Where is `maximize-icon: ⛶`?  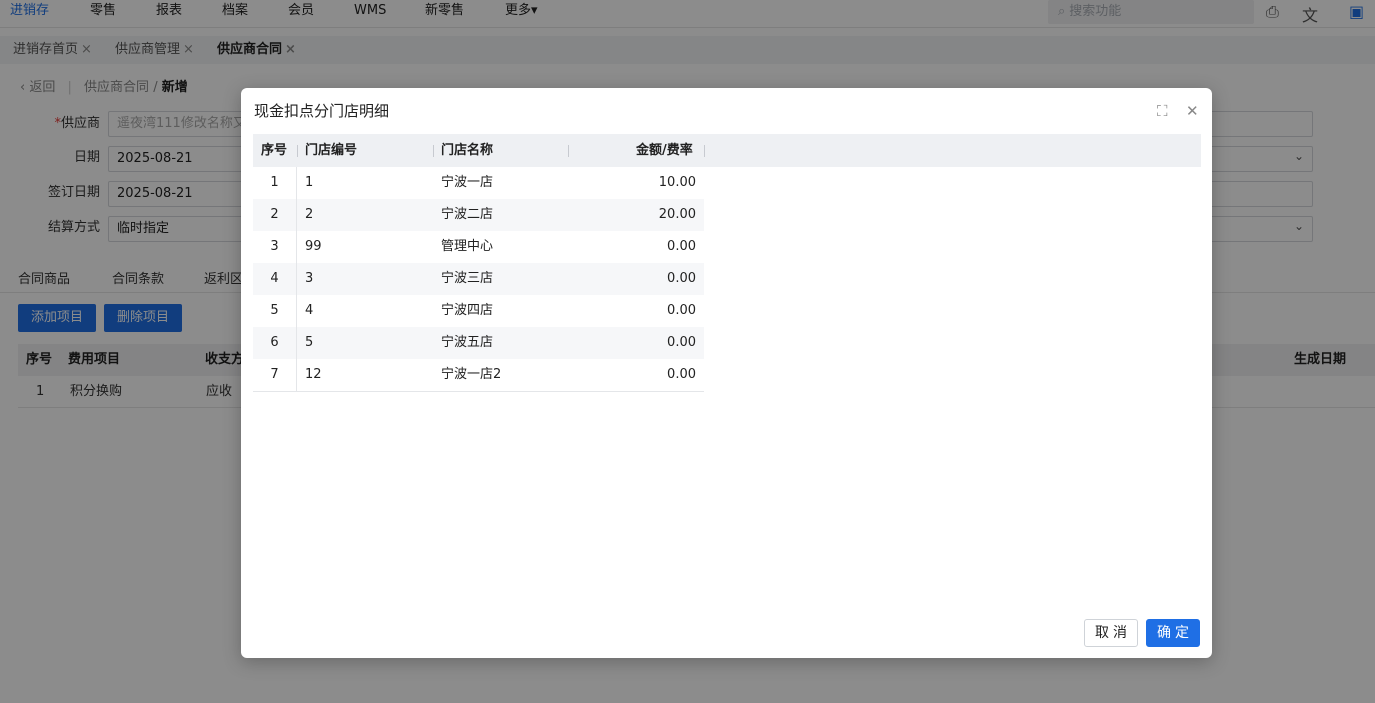 maximize-icon: ⛶ is located at coordinates (1162, 111).